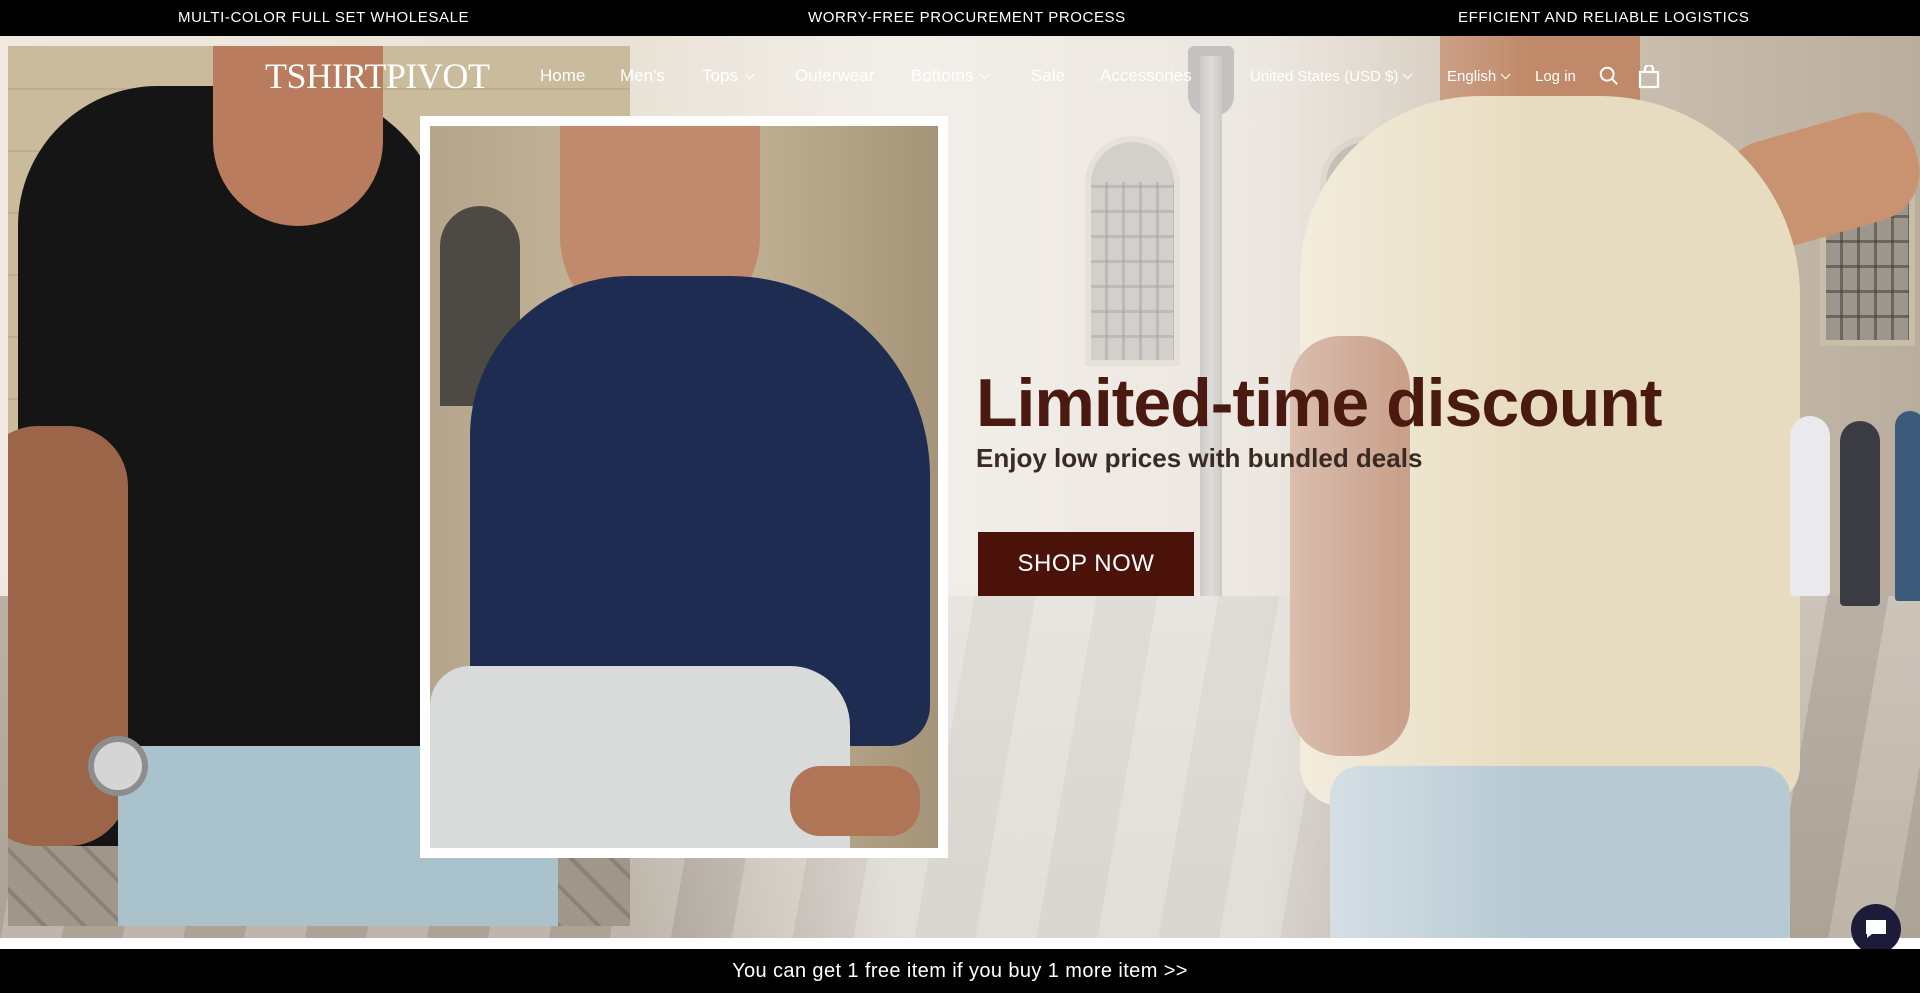 Image resolution: width=1920 pixels, height=993 pixels. I want to click on nav-mens-label: Men's, so click(642, 75).